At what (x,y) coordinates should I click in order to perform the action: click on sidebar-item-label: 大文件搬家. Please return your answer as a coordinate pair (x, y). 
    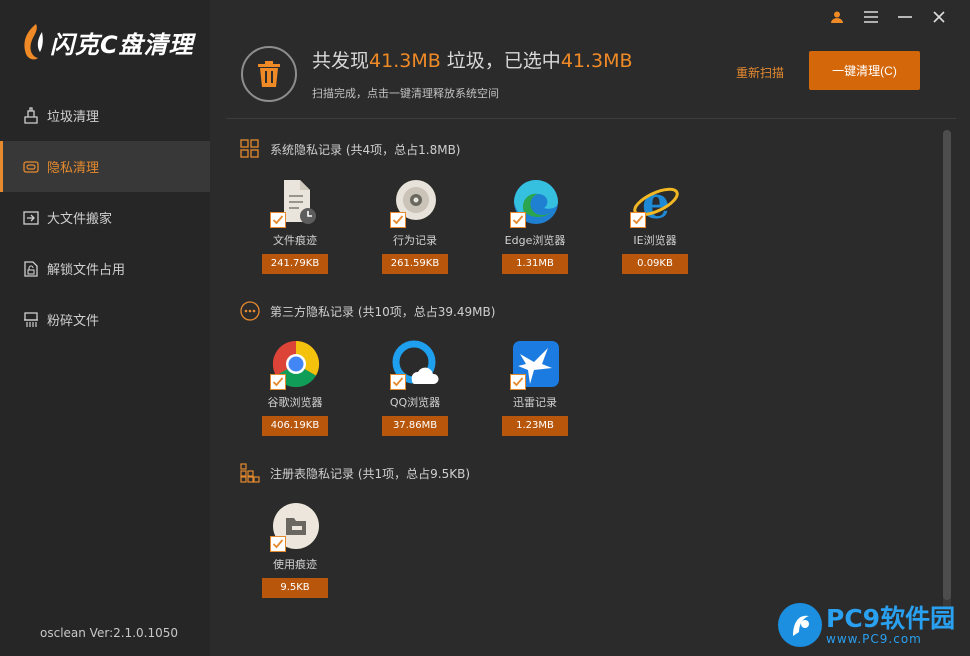
    Looking at the image, I should click on (80, 219).